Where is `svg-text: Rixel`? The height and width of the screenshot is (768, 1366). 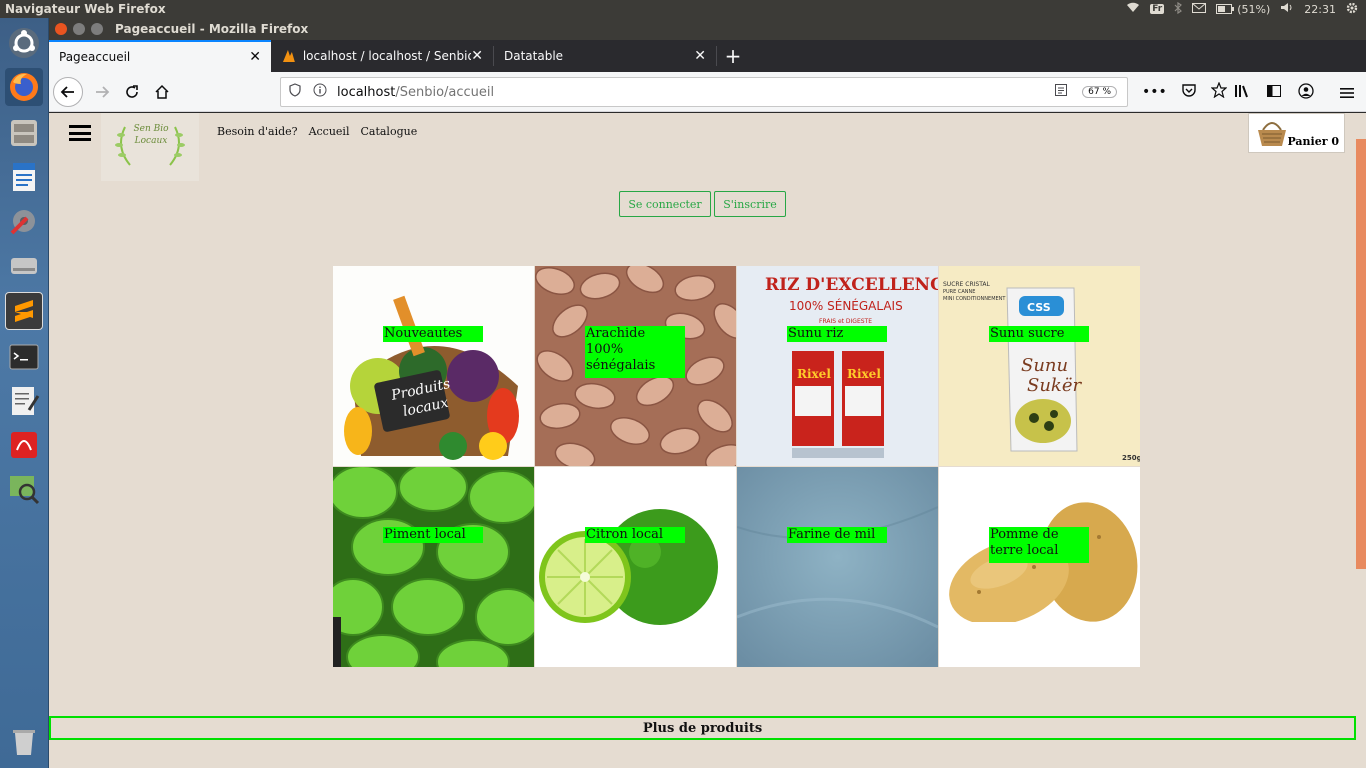
svg-text: Rixel is located at coordinates (814, 374).